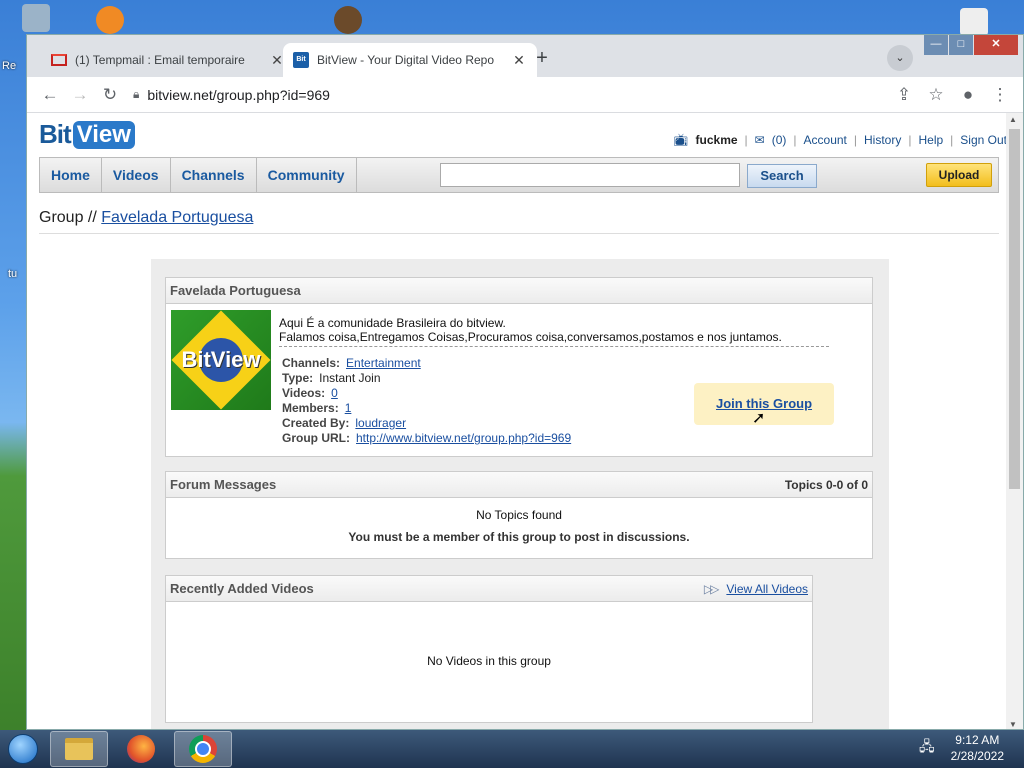 The height and width of the screenshot is (768, 1024). I want to click on search-input, so click(590, 175).